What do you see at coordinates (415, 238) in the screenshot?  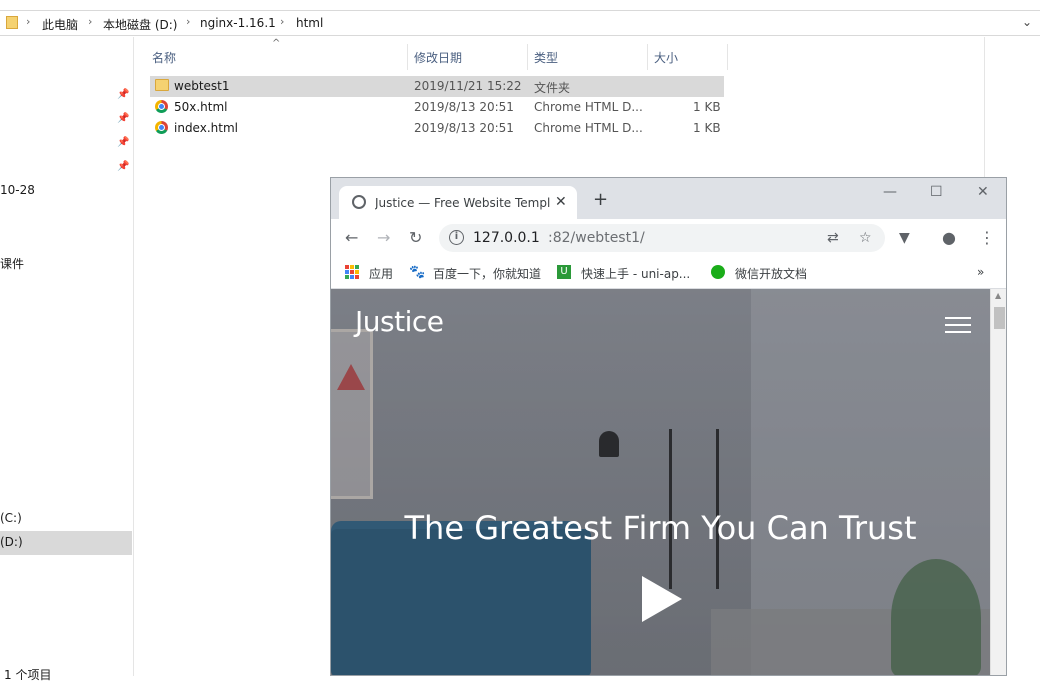 I see `reload-icon: ↻` at bounding box center [415, 238].